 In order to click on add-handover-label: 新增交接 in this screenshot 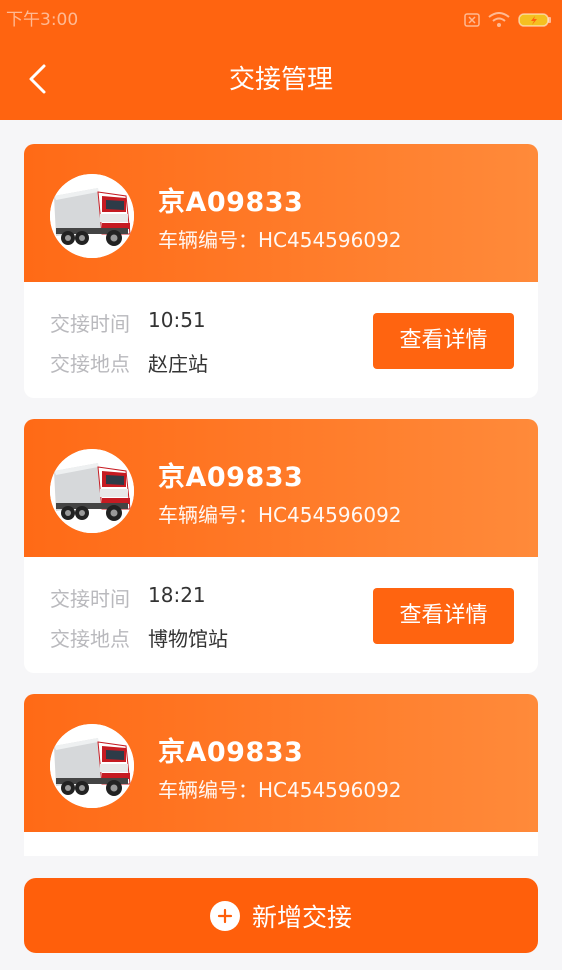, I will do `click(301, 917)`.